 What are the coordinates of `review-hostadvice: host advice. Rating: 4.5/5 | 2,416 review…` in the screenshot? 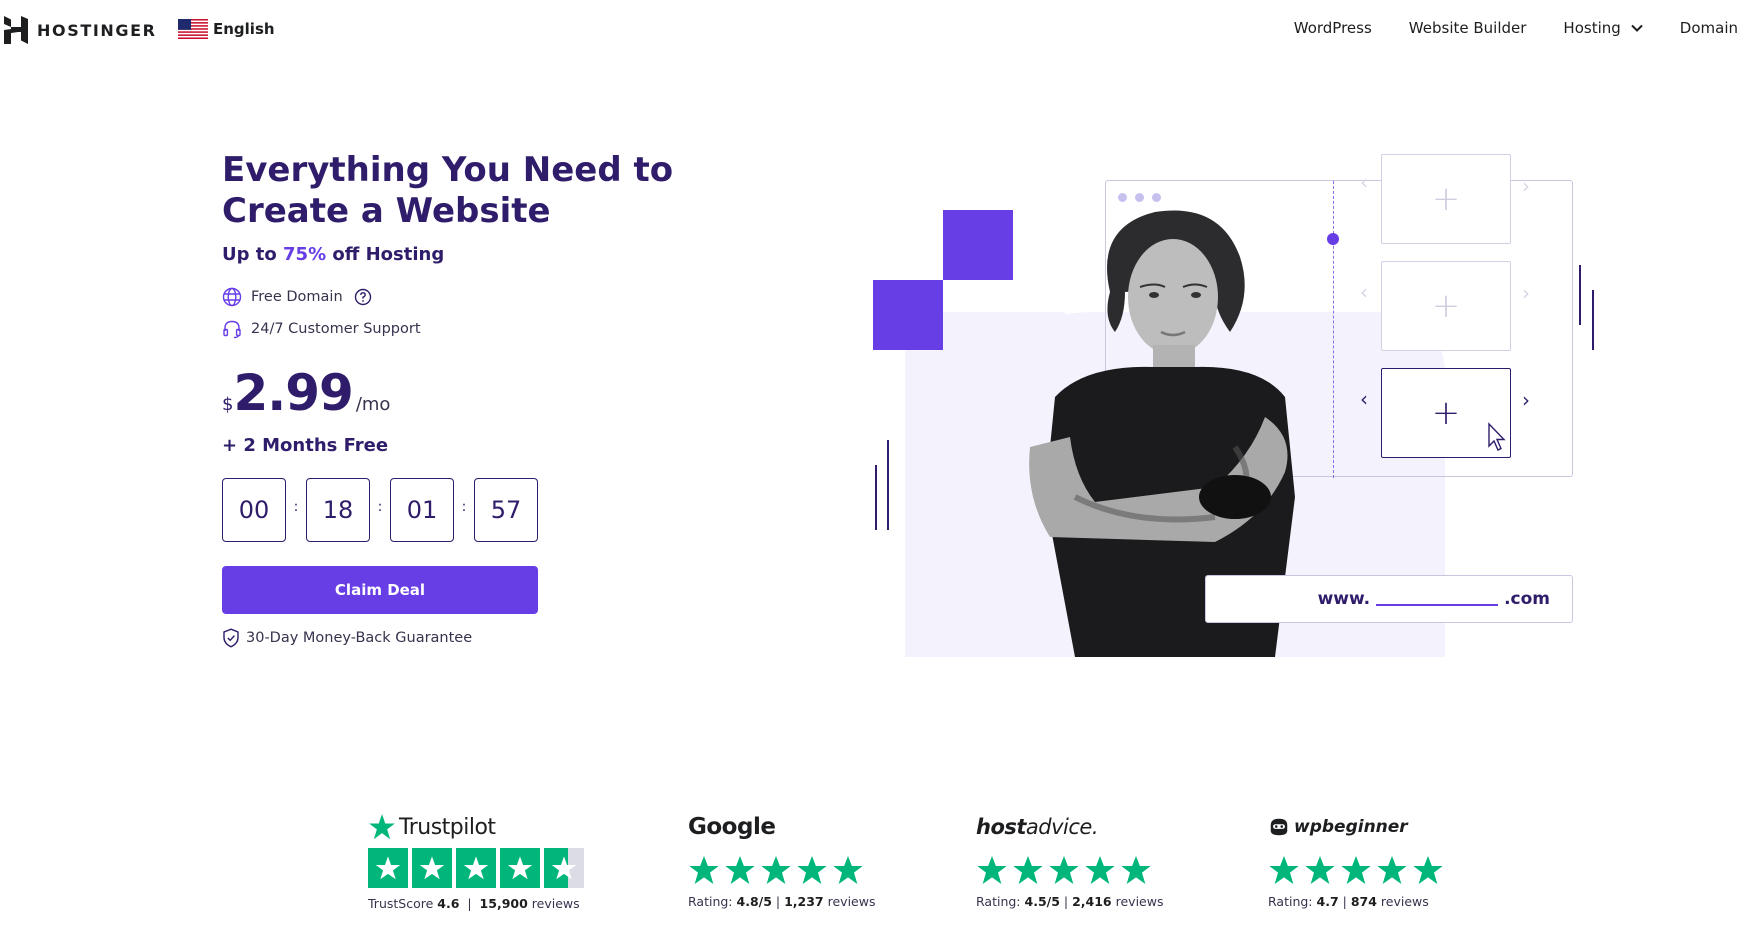 It's located at (1069, 859).